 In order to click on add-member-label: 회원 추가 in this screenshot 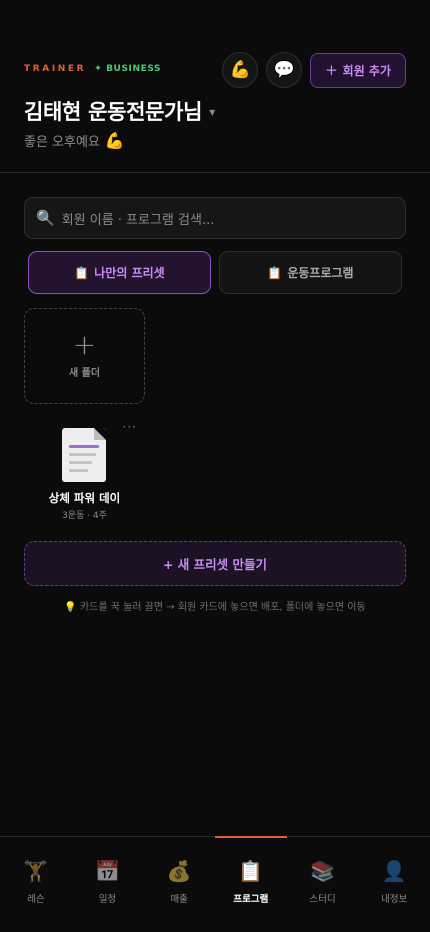, I will do `click(366, 70)`.